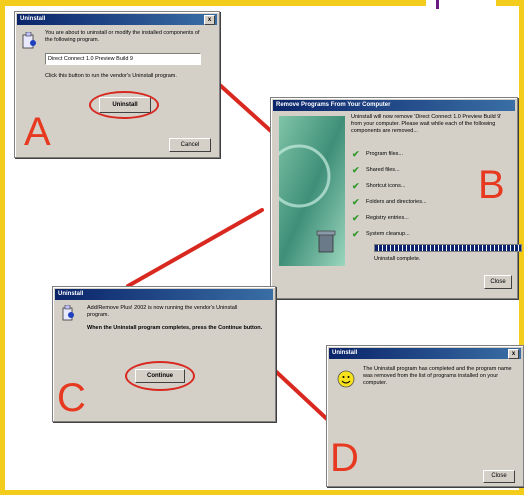 The width and height of the screenshot is (524, 495). I want to click on step-letter-d: D, so click(344, 458).